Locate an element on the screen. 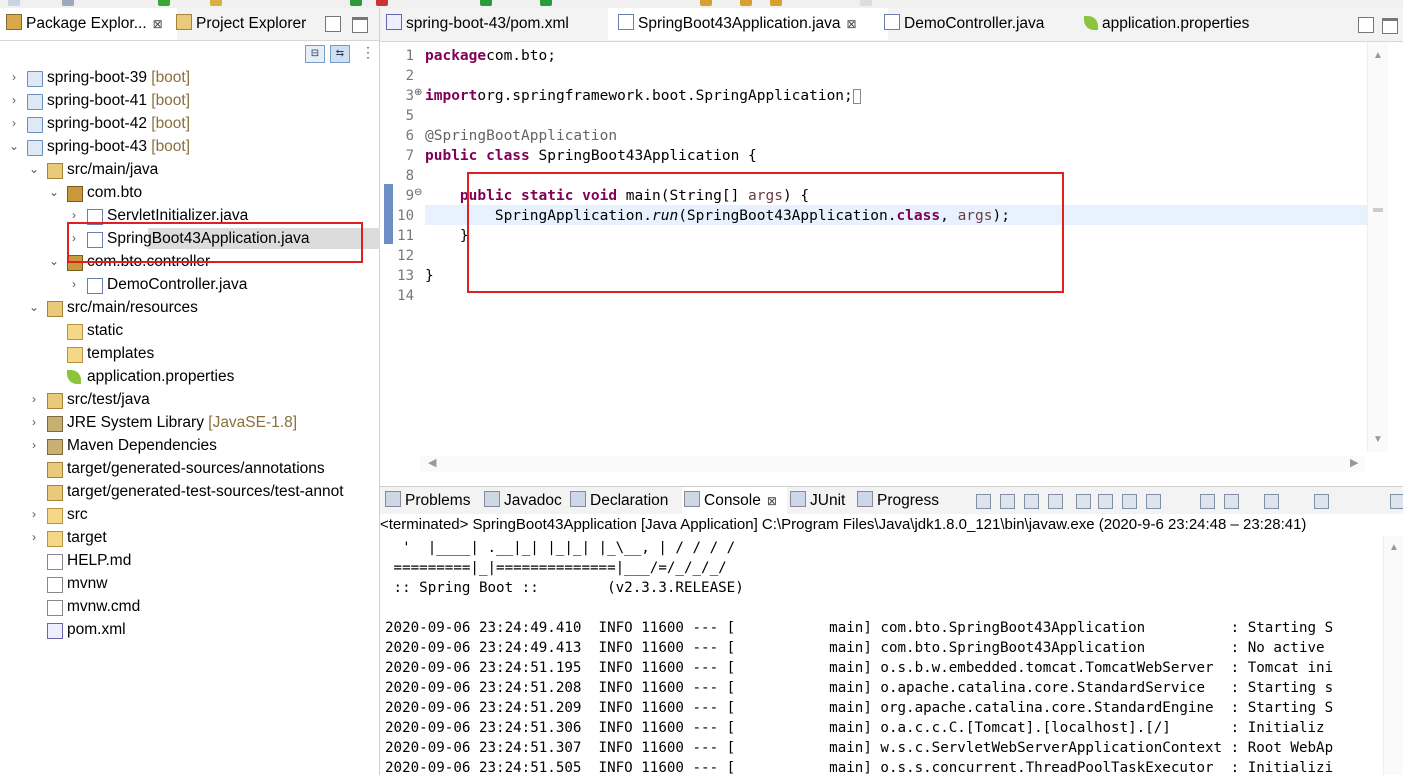 The width and height of the screenshot is (1403, 775). link-with-editor-icon: ⇆ is located at coordinates (340, 54).